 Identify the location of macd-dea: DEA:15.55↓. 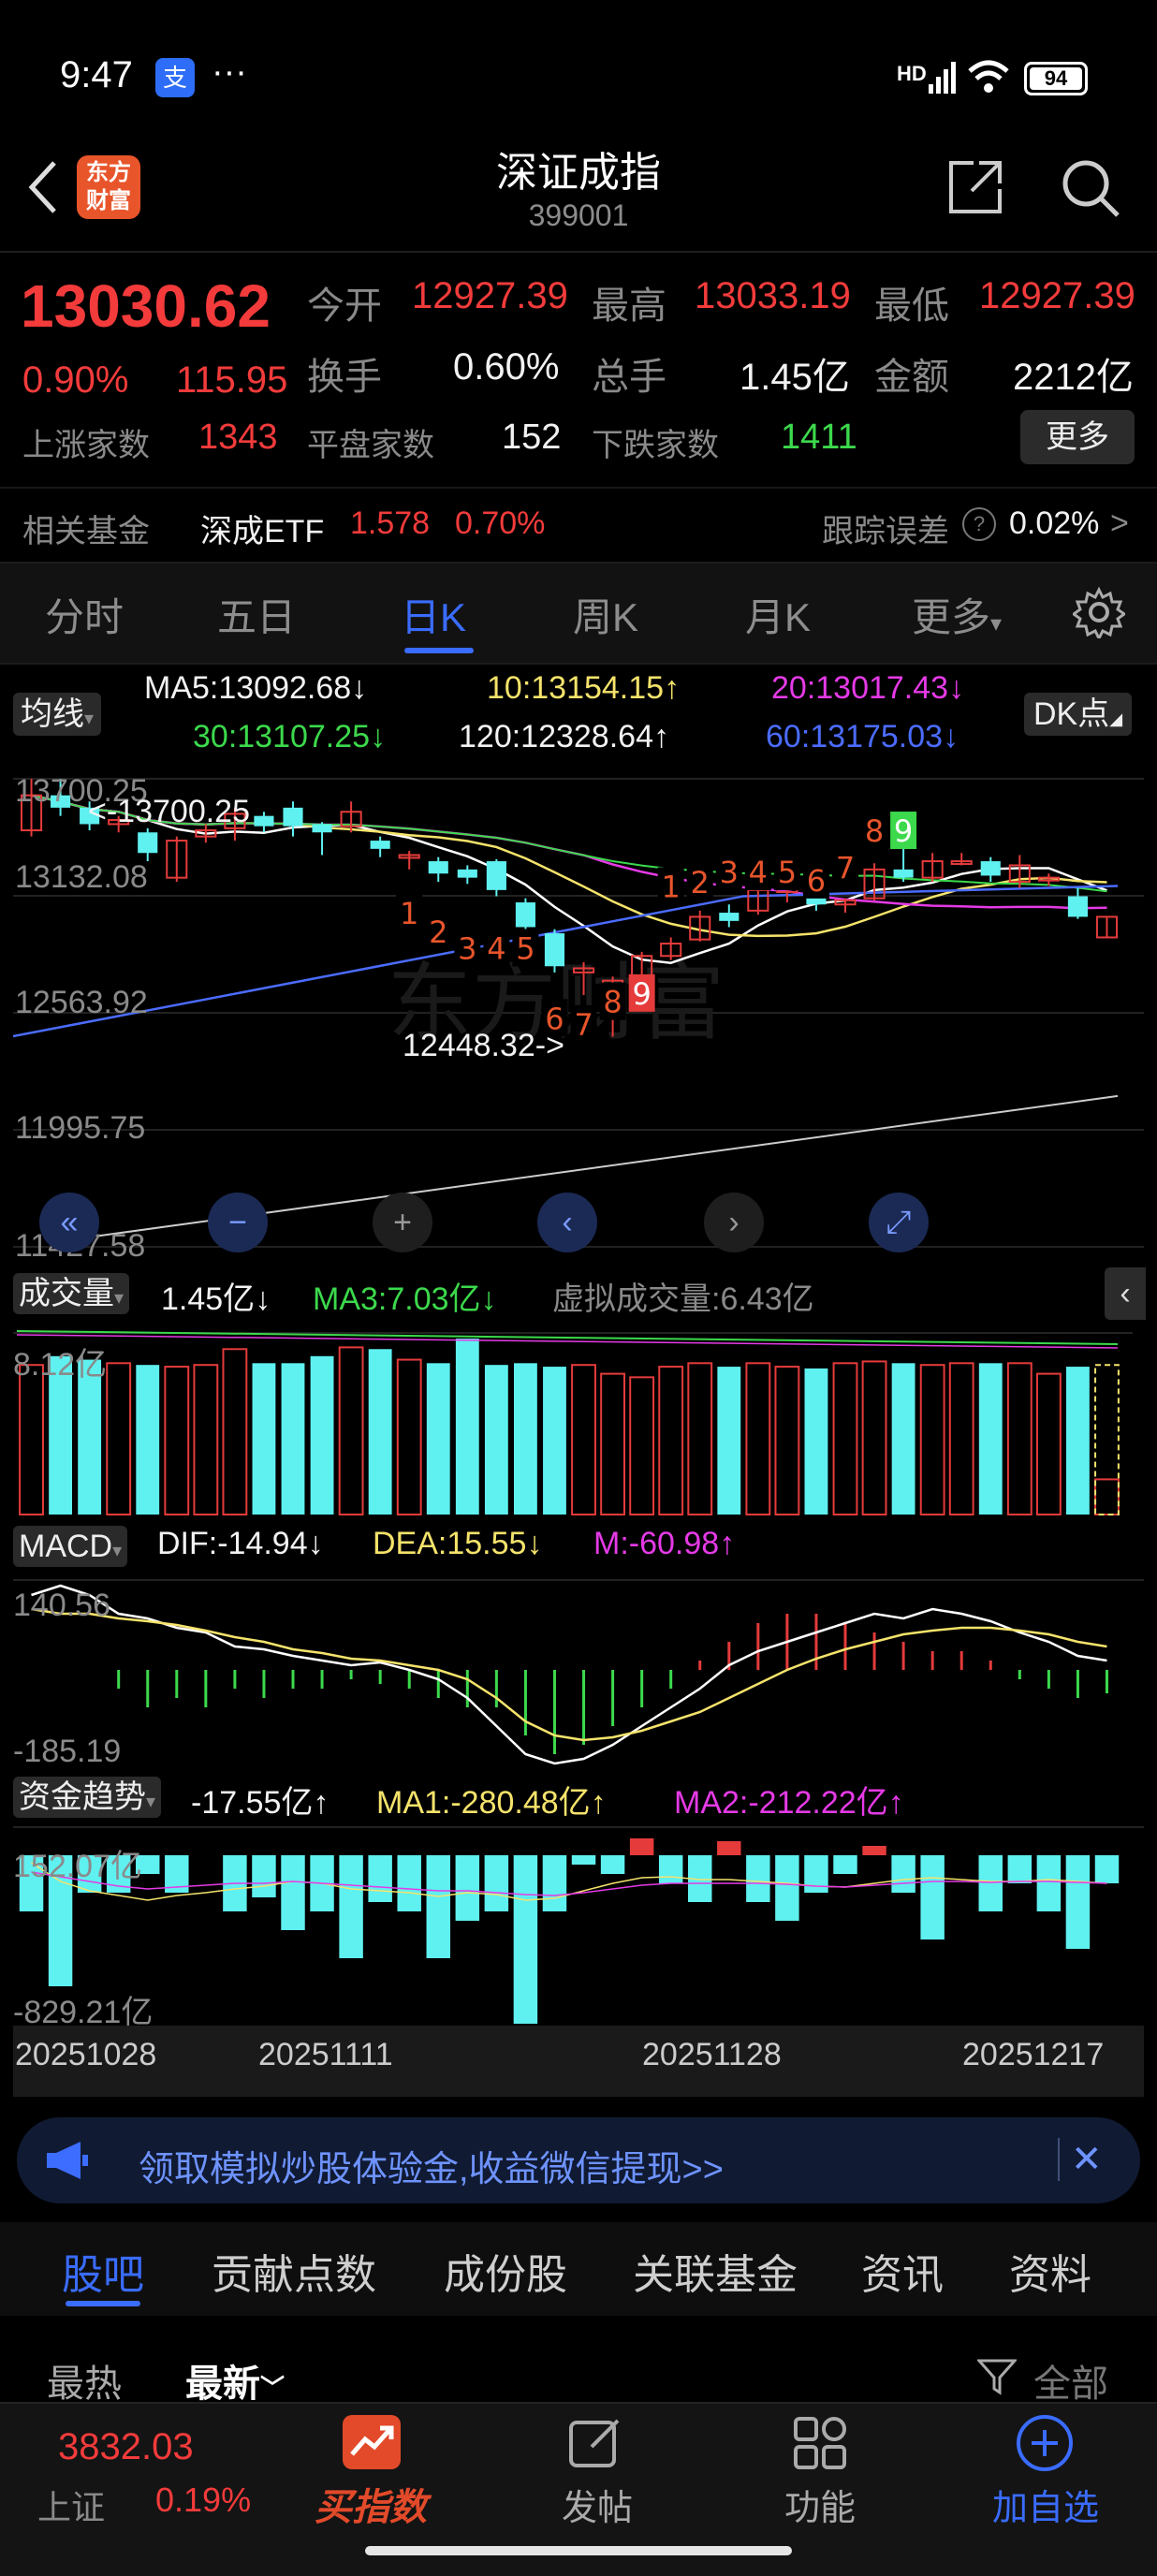
(458, 1543).